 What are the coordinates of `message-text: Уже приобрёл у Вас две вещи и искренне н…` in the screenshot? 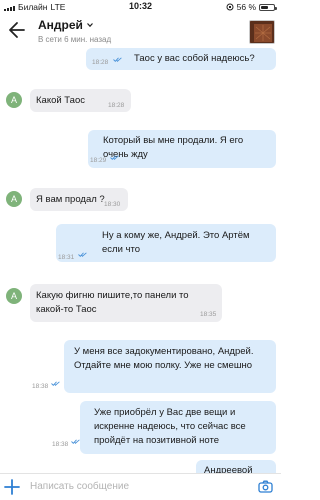 It's located at (170, 426).